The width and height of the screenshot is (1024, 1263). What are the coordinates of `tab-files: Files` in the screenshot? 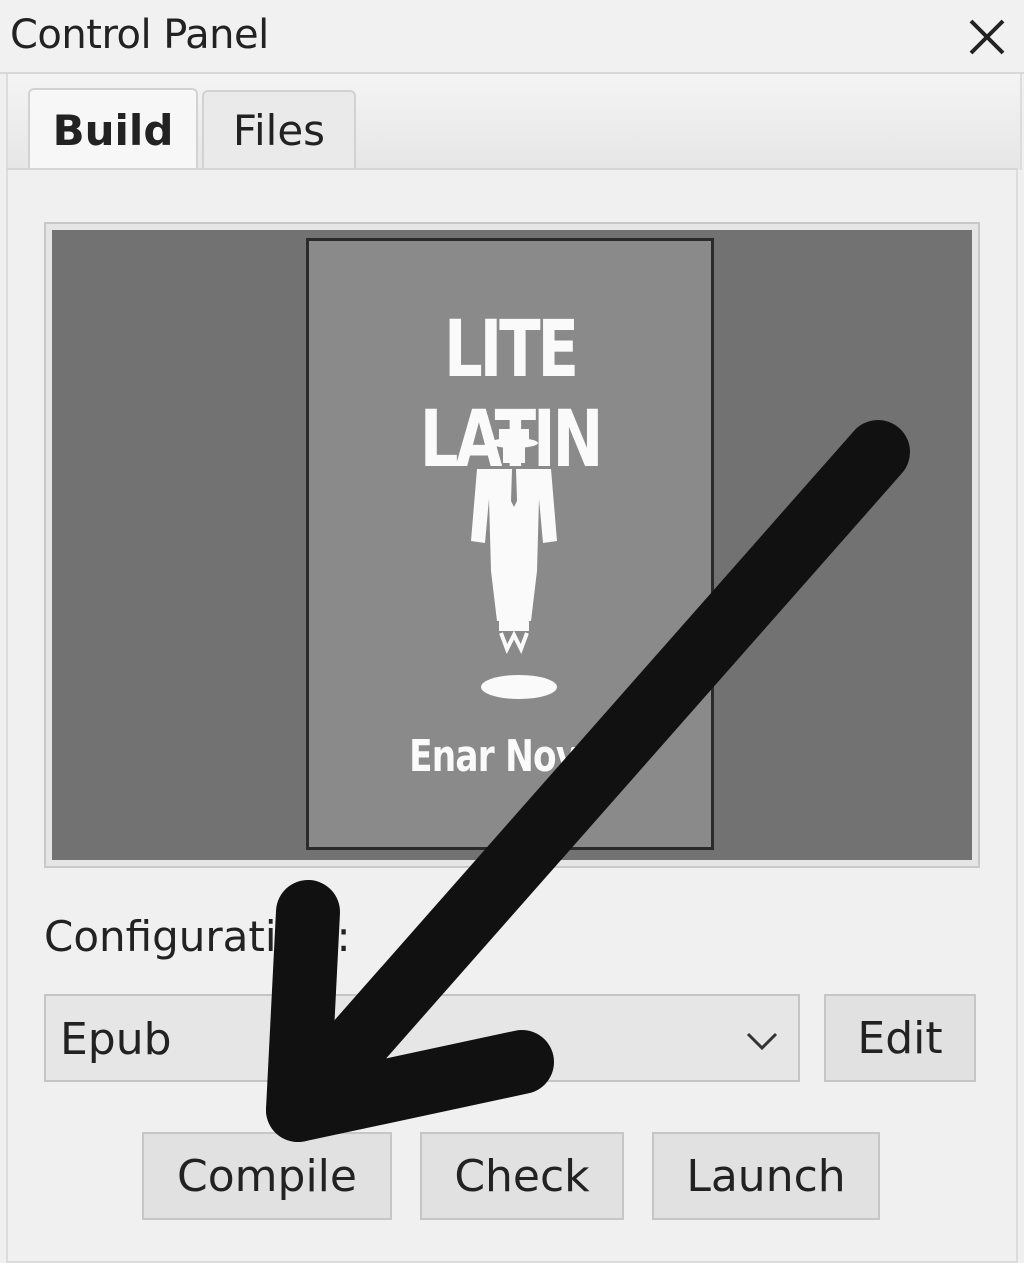 It's located at (279, 129).